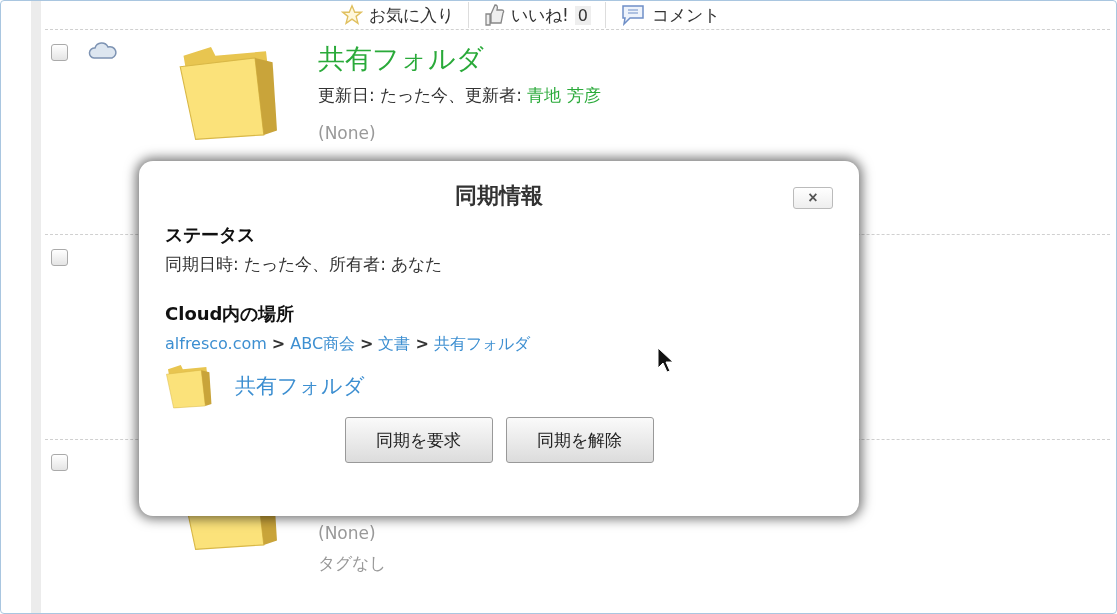 Image resolution: width=1117 pixels, height=614 pixels. Describe the element at coordinates (420, 95) in the screenshot. I see `modified-info: 更新日: たった今、更新者:` at that location.